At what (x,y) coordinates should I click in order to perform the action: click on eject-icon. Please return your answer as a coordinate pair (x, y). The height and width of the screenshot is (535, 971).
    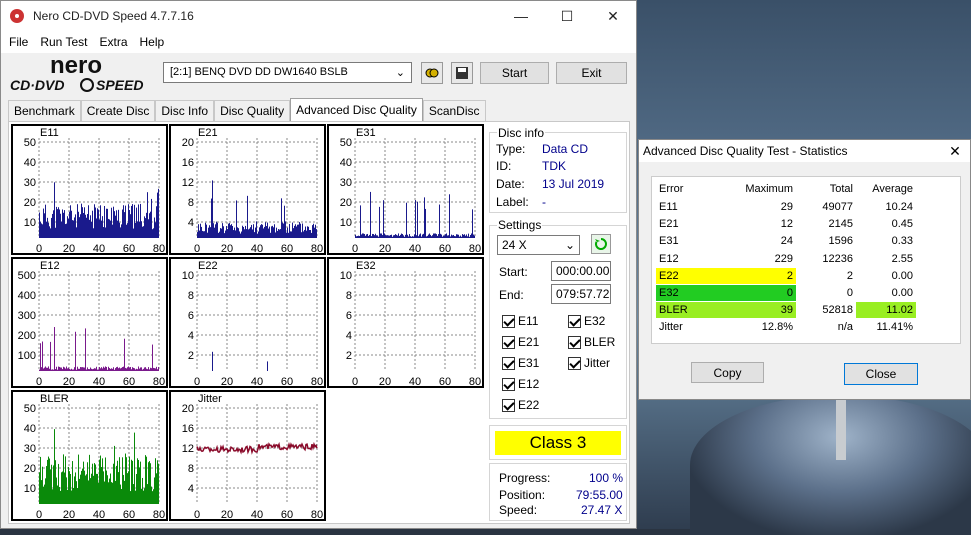
    Looking at the image, I should click on (432, 73).